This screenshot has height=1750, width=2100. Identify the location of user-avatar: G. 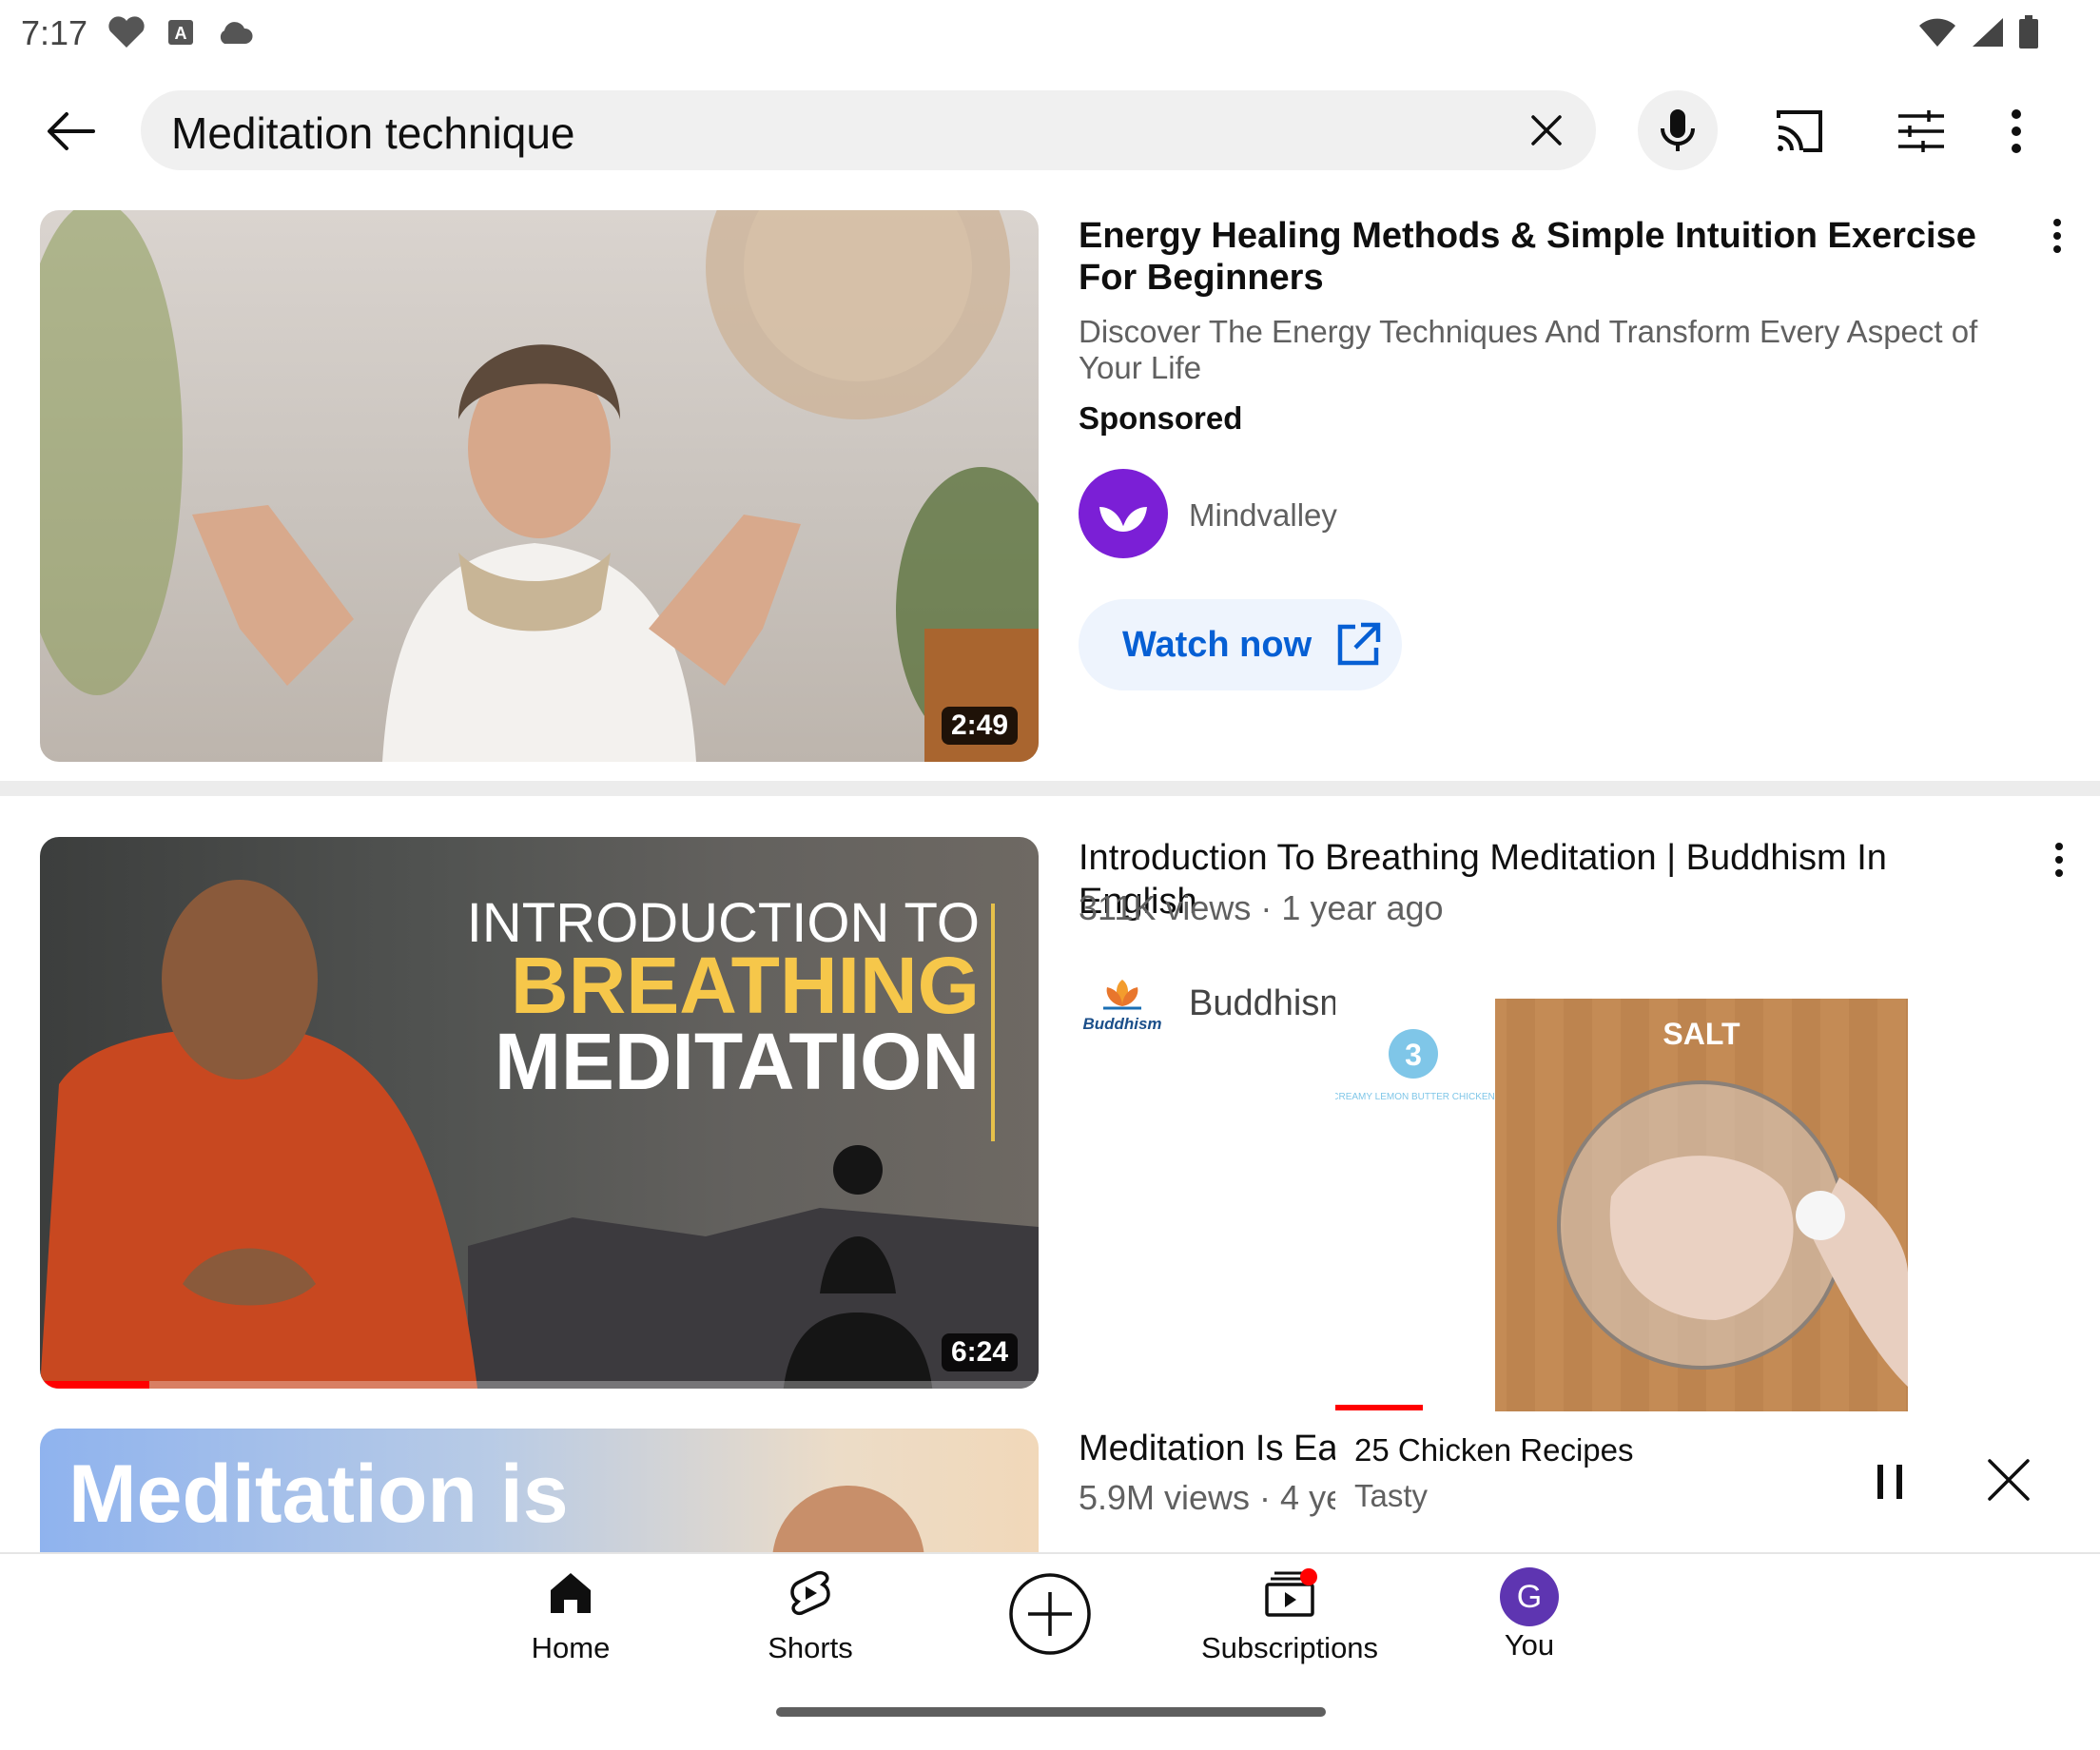
(1529, 1596).